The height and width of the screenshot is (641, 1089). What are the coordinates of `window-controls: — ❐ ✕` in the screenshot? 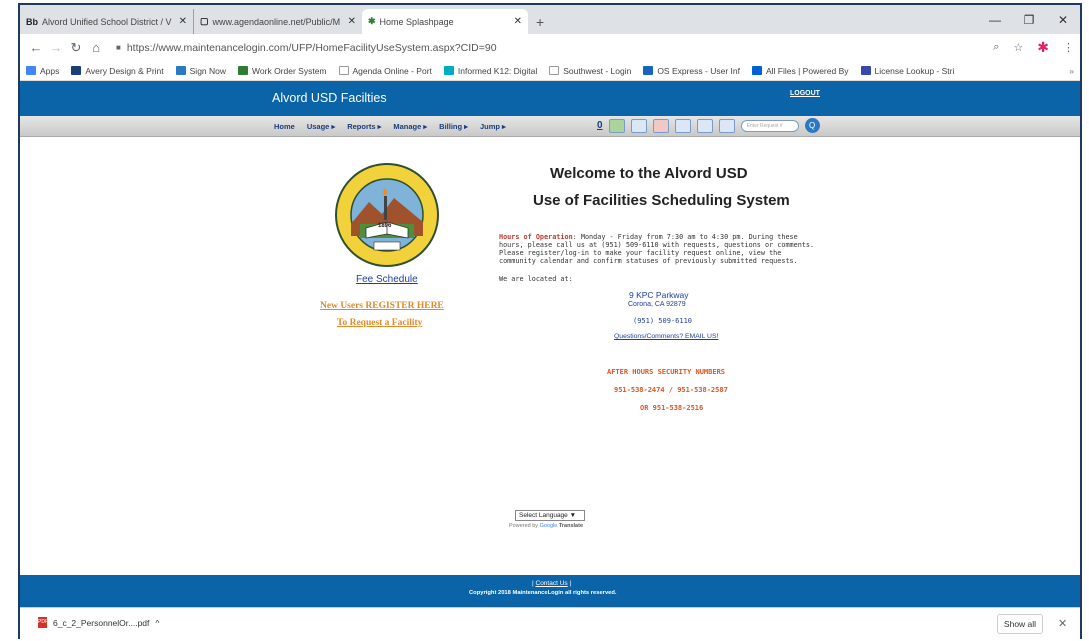 It's located at (1029, 19).